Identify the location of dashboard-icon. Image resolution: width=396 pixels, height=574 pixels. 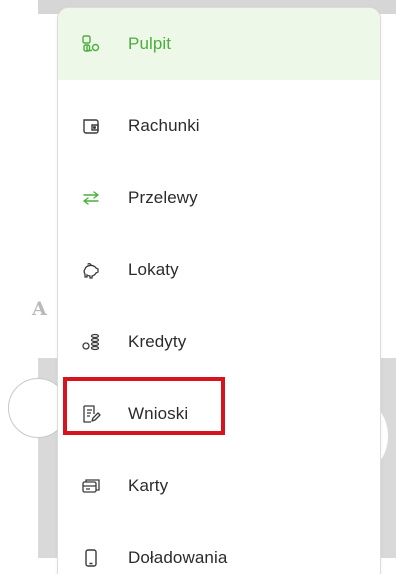
(91, 44).